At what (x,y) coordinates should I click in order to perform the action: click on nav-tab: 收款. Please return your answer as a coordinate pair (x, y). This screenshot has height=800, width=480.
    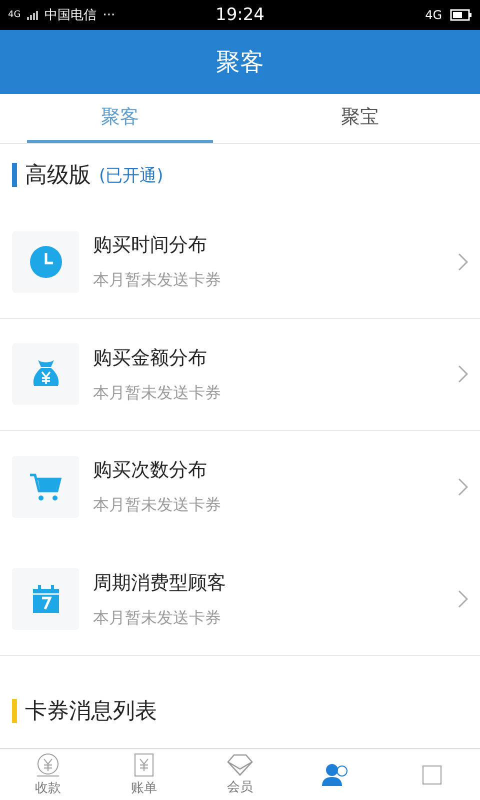
    Looking at the image, I should click on (48, 774).